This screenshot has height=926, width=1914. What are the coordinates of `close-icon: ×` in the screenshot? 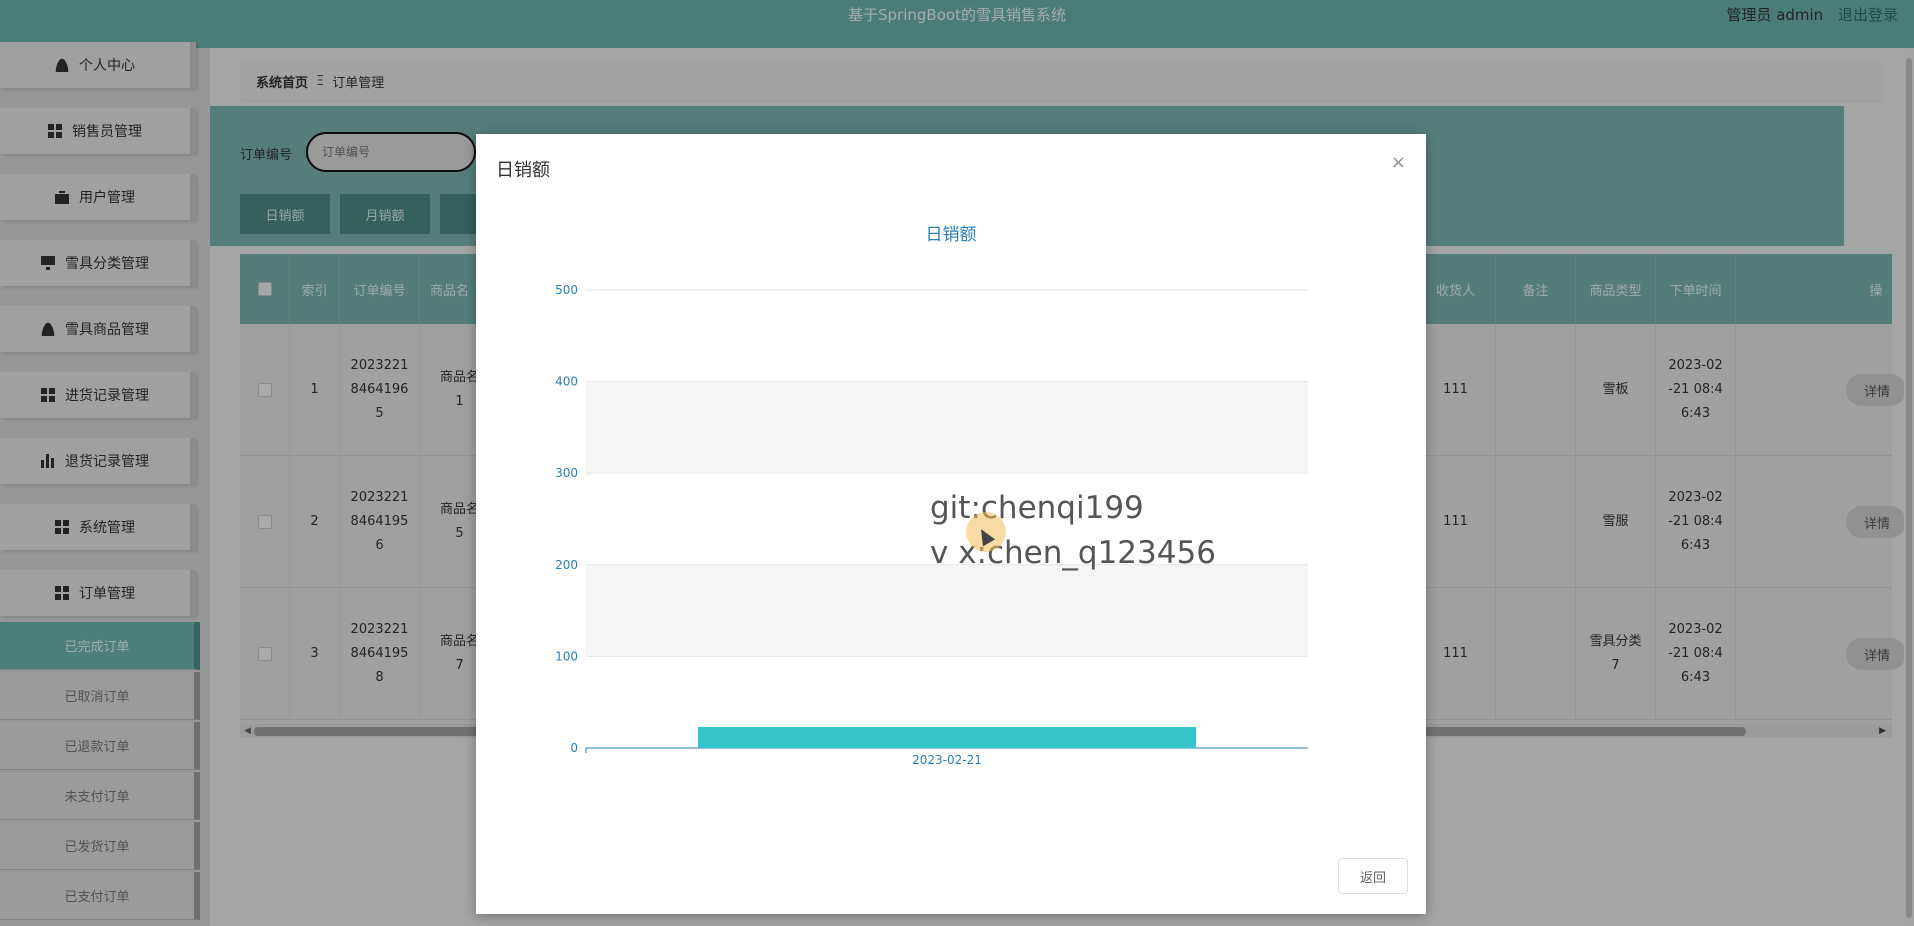 It's located at (1398, 162).